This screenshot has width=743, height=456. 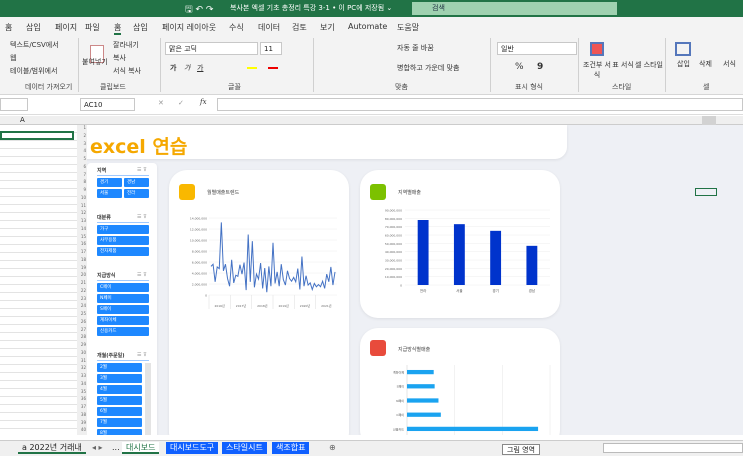 What do you see at coordinates (13, 58) in the screenshot?
I see `ribbon-web: 웹` at bounding box center [13, 58].